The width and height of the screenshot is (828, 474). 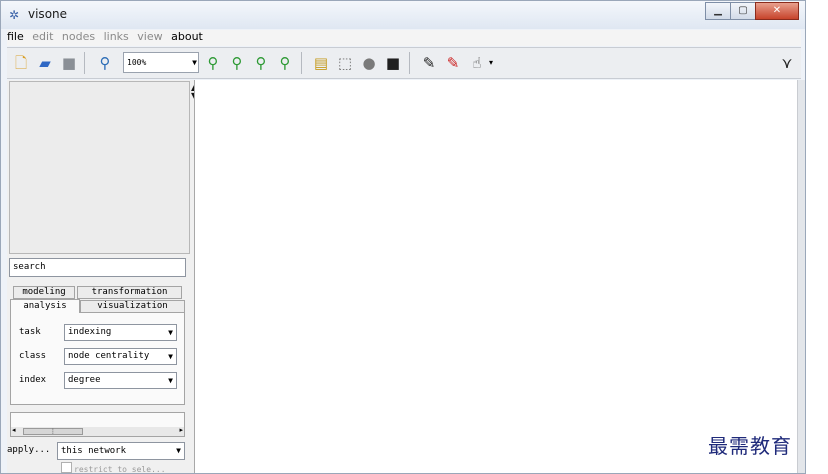 I want to click on pencil-black-icon: ✎, so click(x=429, y=63).